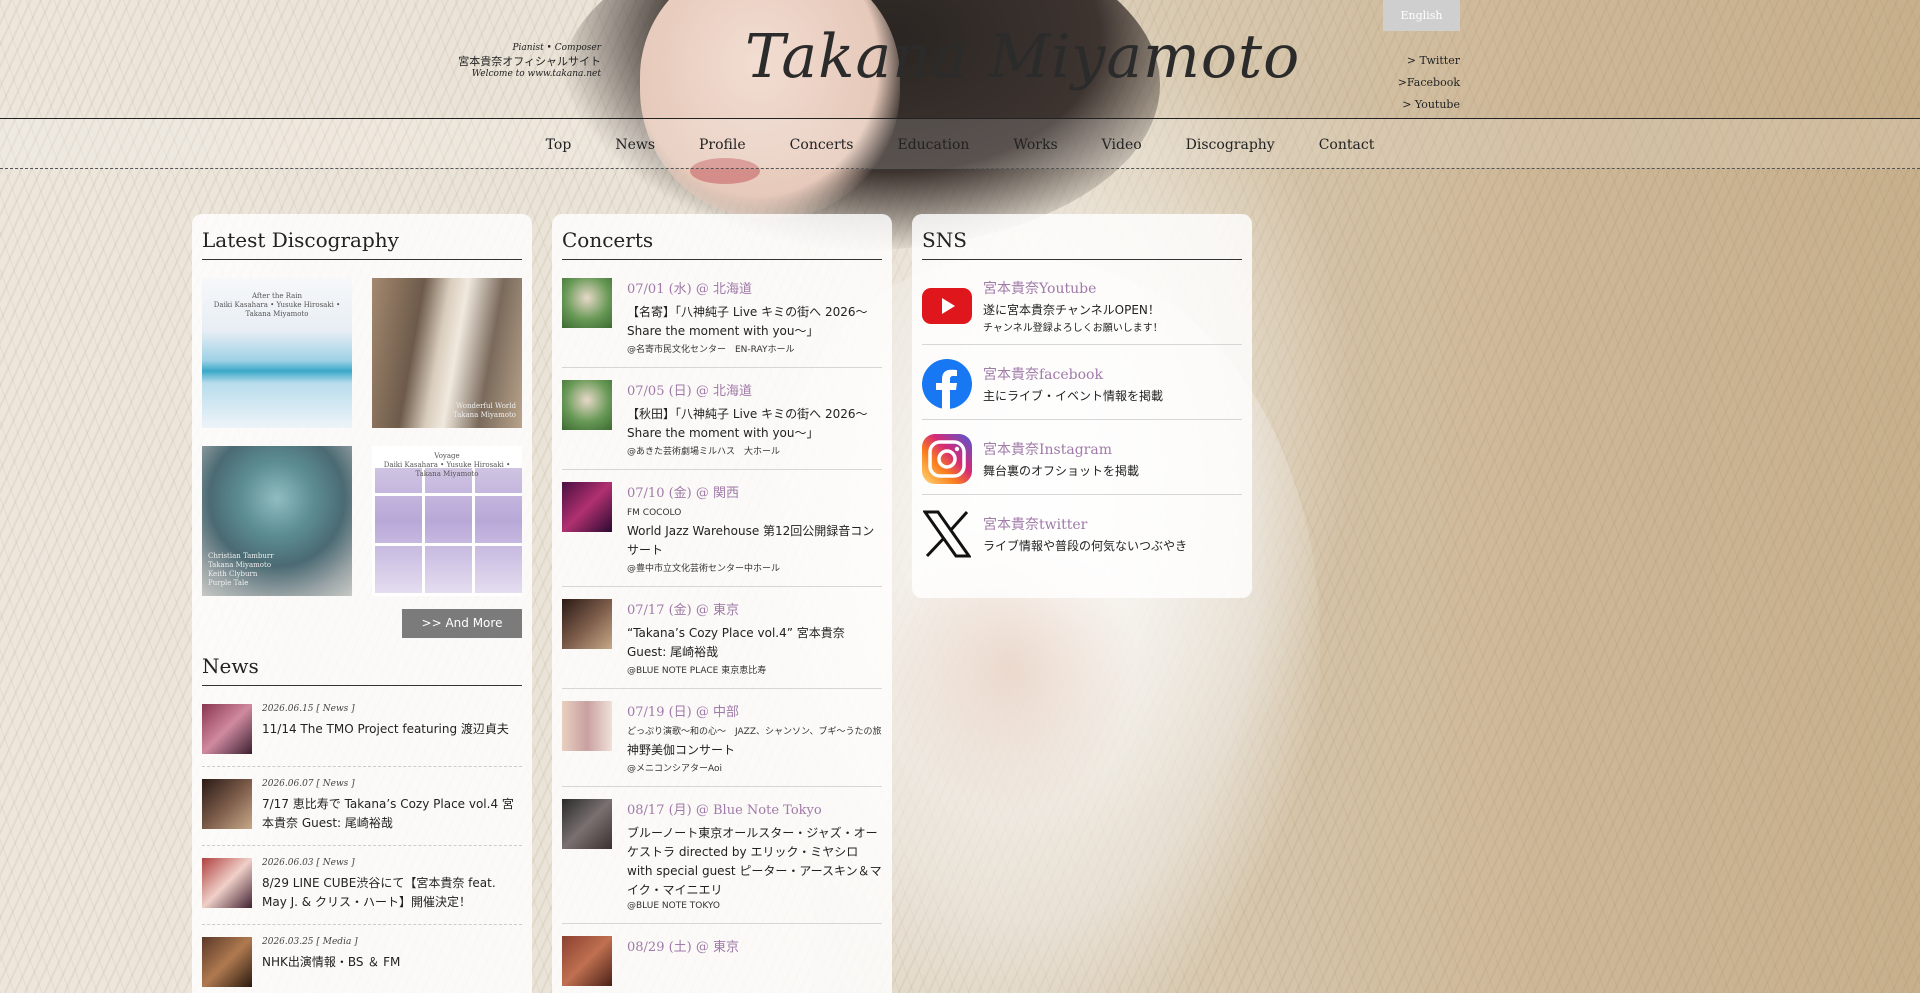 This screenshot has width=1920, height=993. Describe the element at coordinates (1071, 310) in the screenshot. I see `sns-description: 遂に宮本貴奈チャンネルOPEN！` at that location.